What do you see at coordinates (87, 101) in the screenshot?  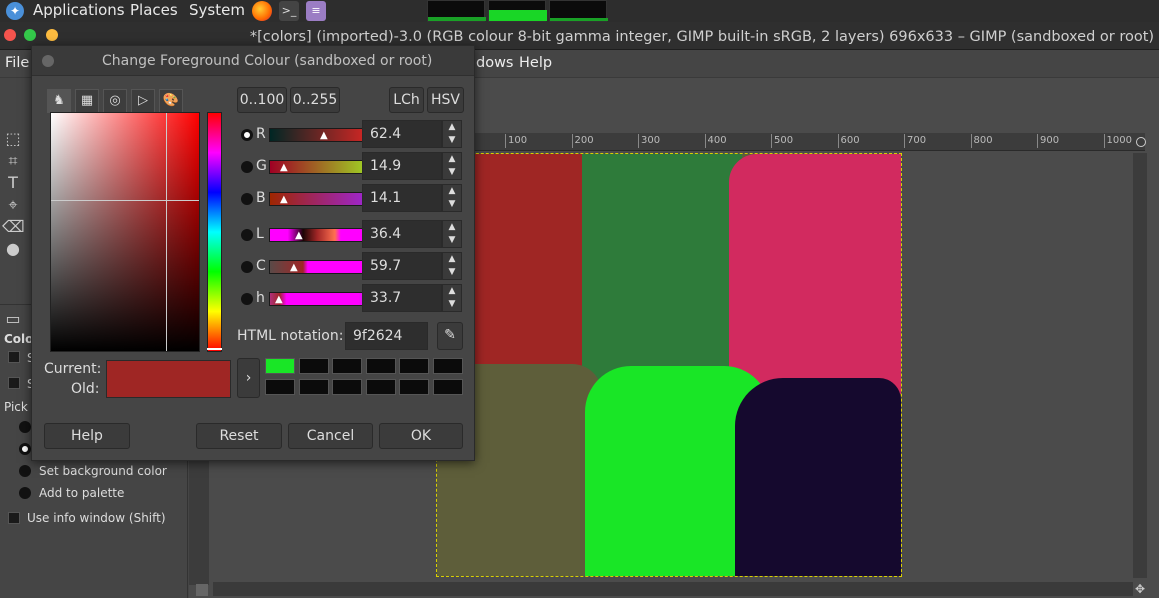 I see `cmyk-selector-tab-icon: ▦` at bounding box center [87, 101].